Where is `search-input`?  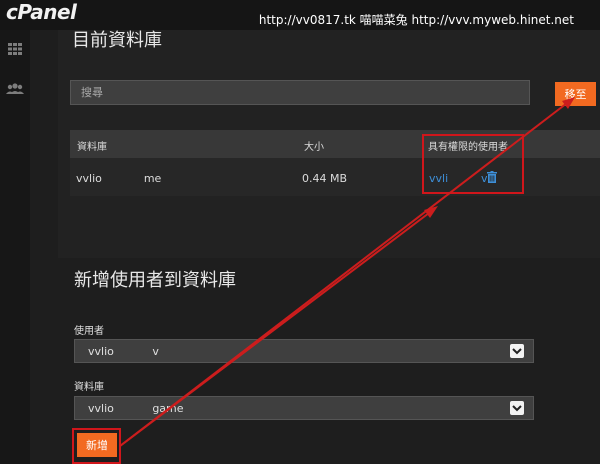 search-input is located at coordinates (300, 92).